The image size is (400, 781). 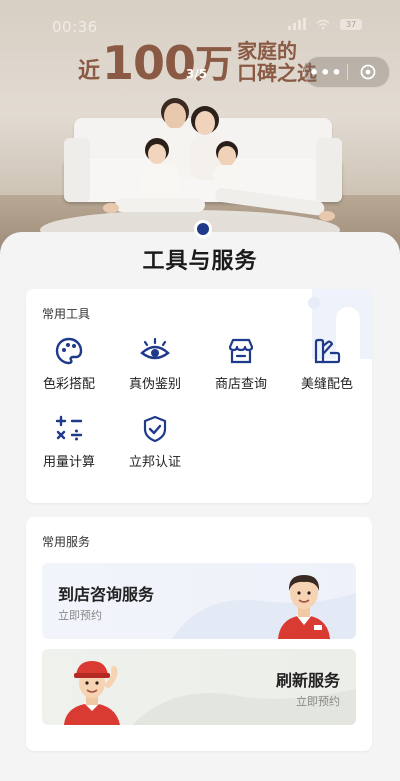 I want to click on status-icons: 37, so click(x=325, y=24).